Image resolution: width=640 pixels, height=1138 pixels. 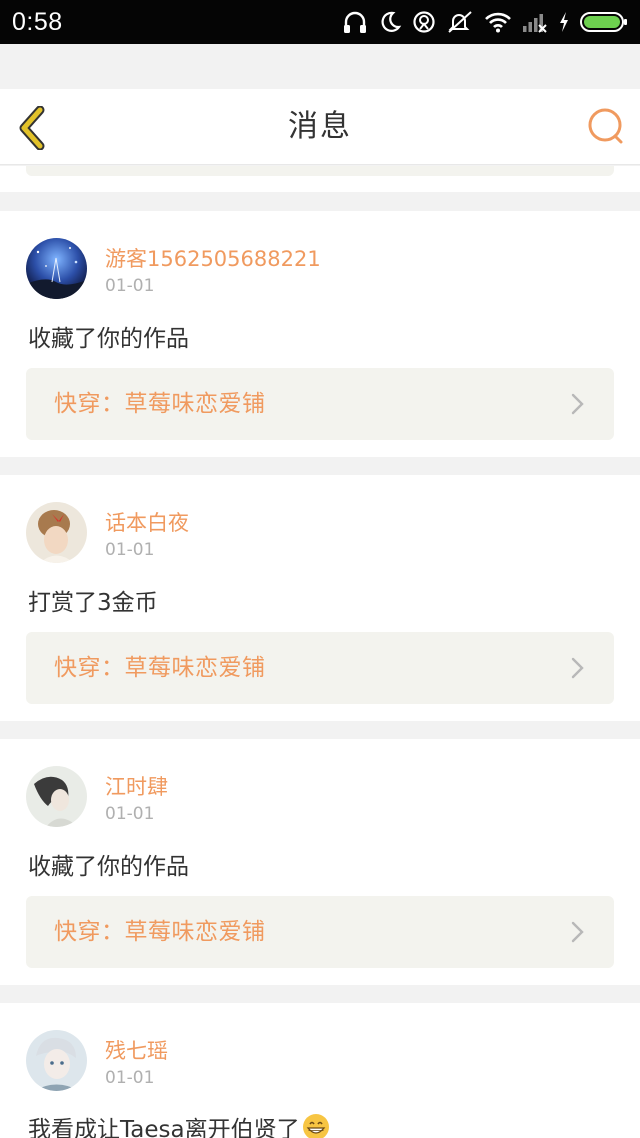 What do you see at coordinates (564, 22) in the screenshot?
I see `charging-icon` at bounding box center [564, 22].